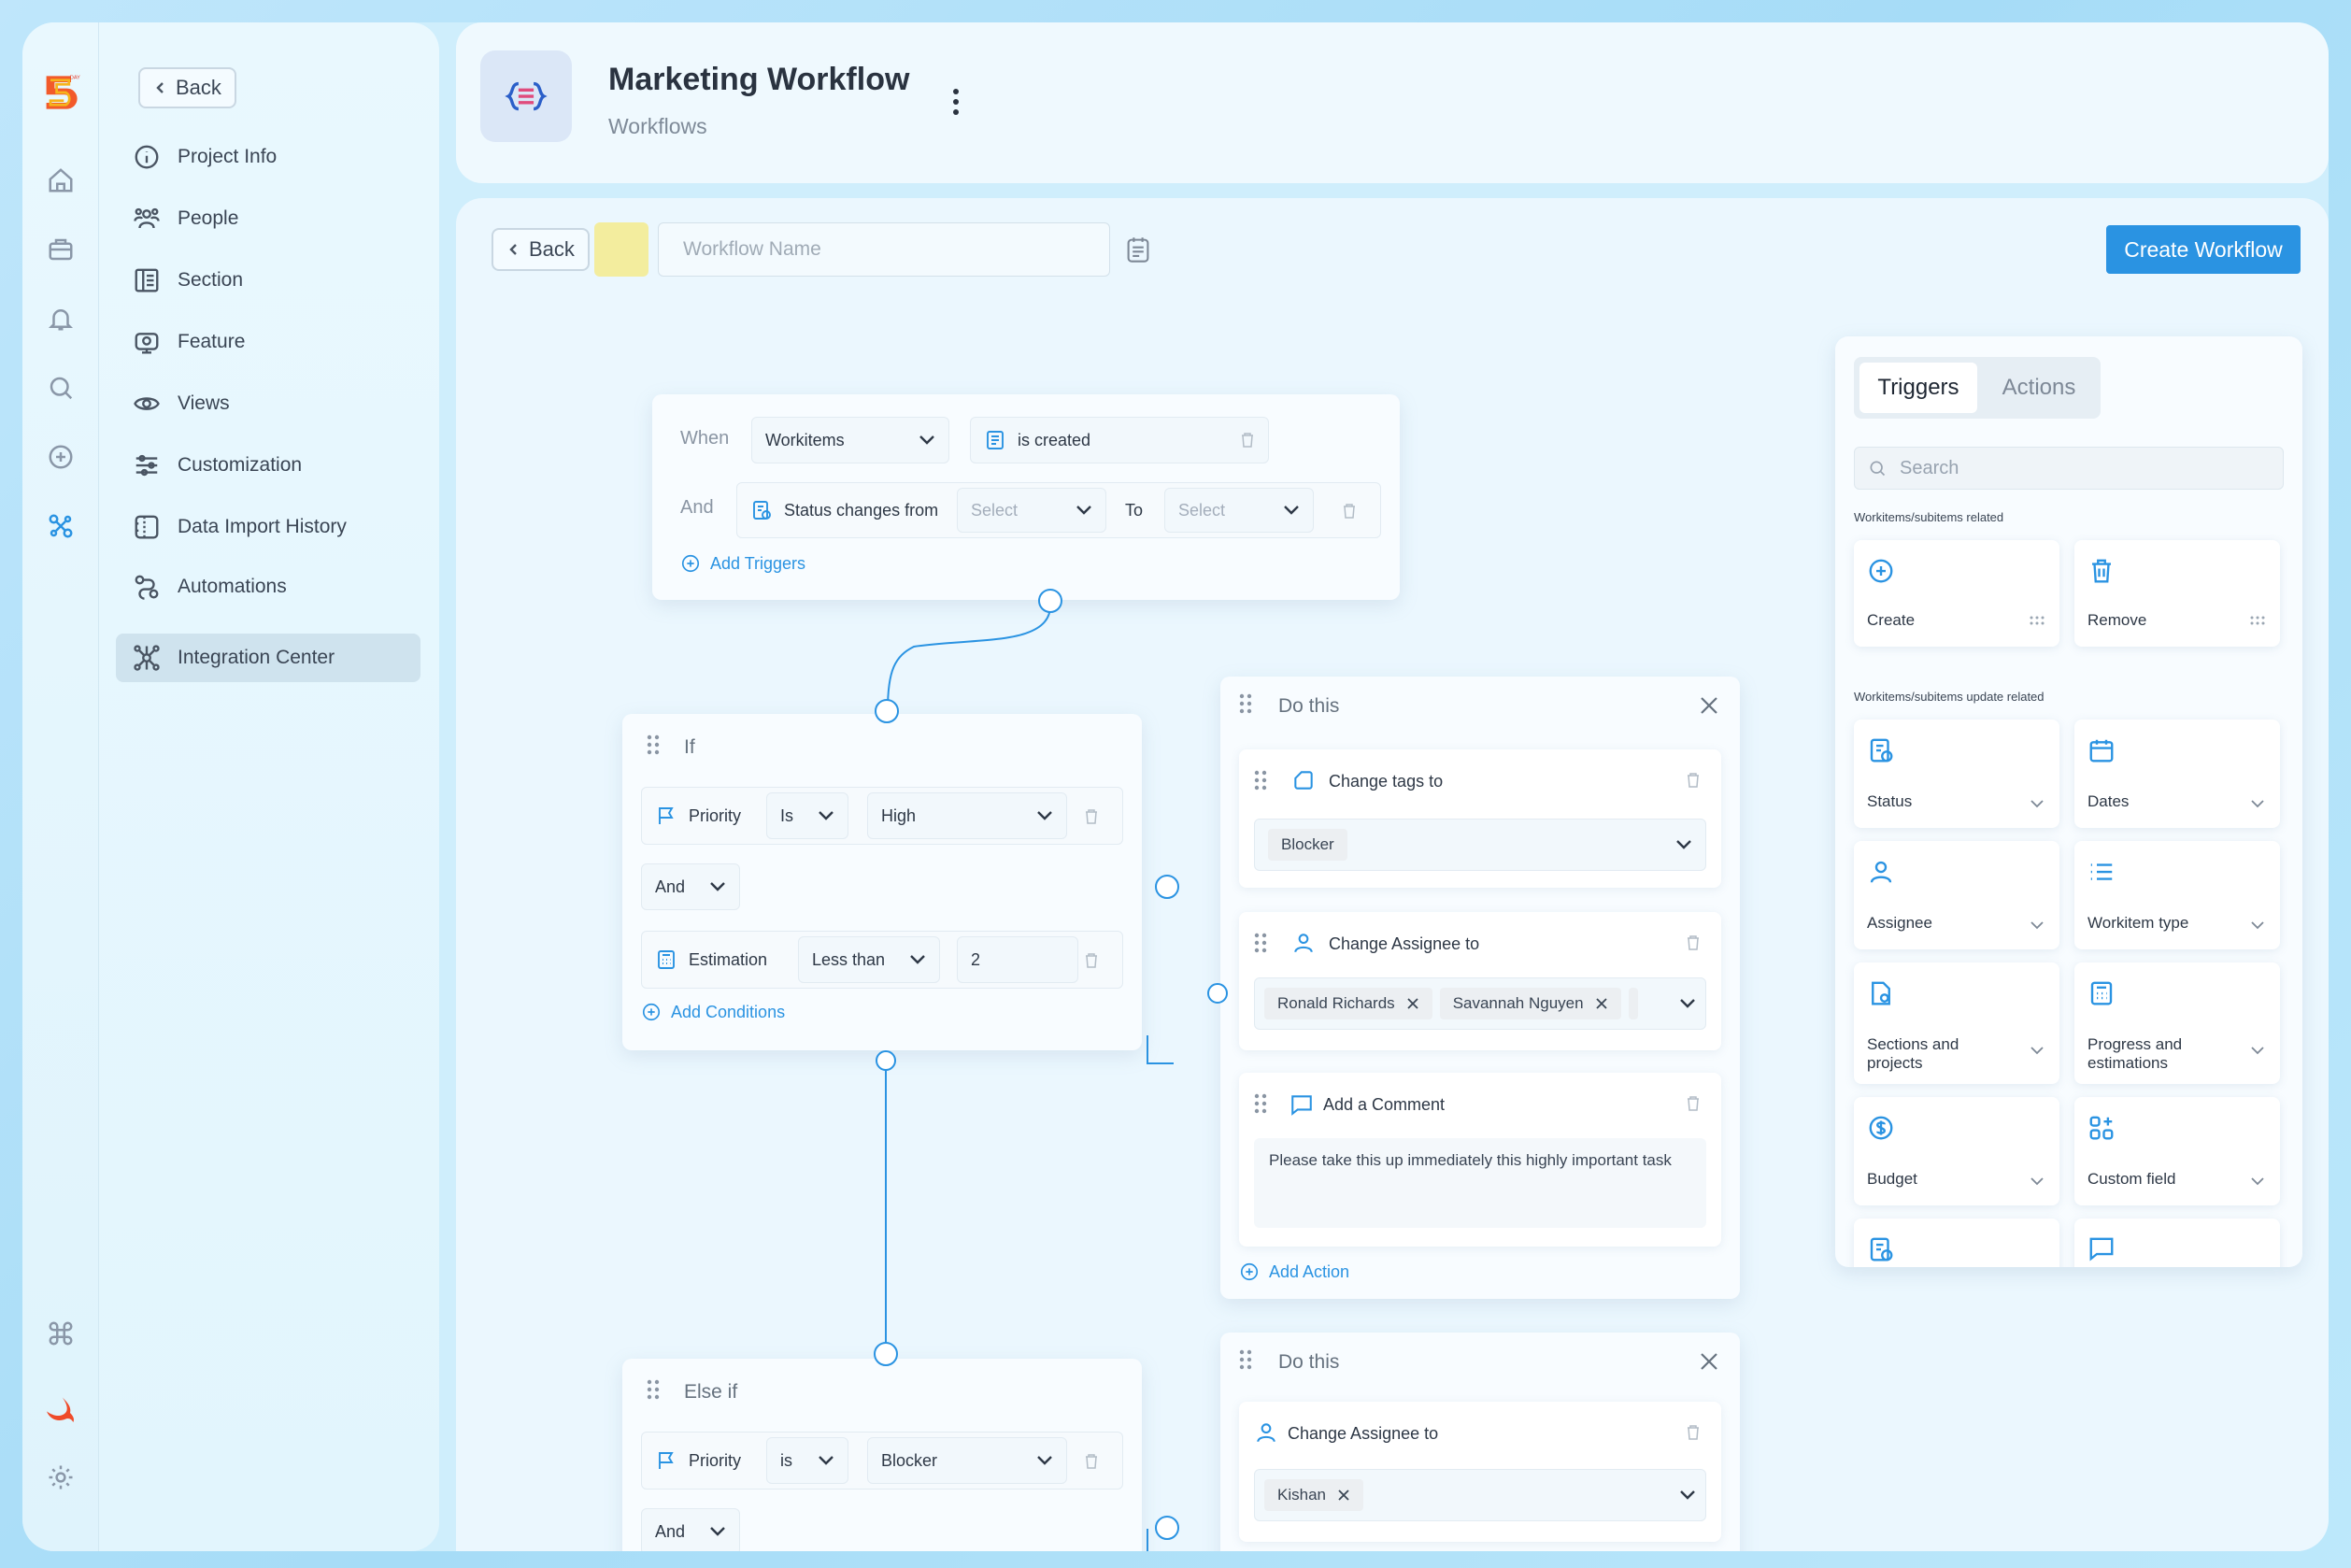 This screenshot has height=1568, width=2351. What do you see at coordinates (1480, 845) in the screenshot?
I see `tag-select: Blocker` at bounding box center [1480, 845].